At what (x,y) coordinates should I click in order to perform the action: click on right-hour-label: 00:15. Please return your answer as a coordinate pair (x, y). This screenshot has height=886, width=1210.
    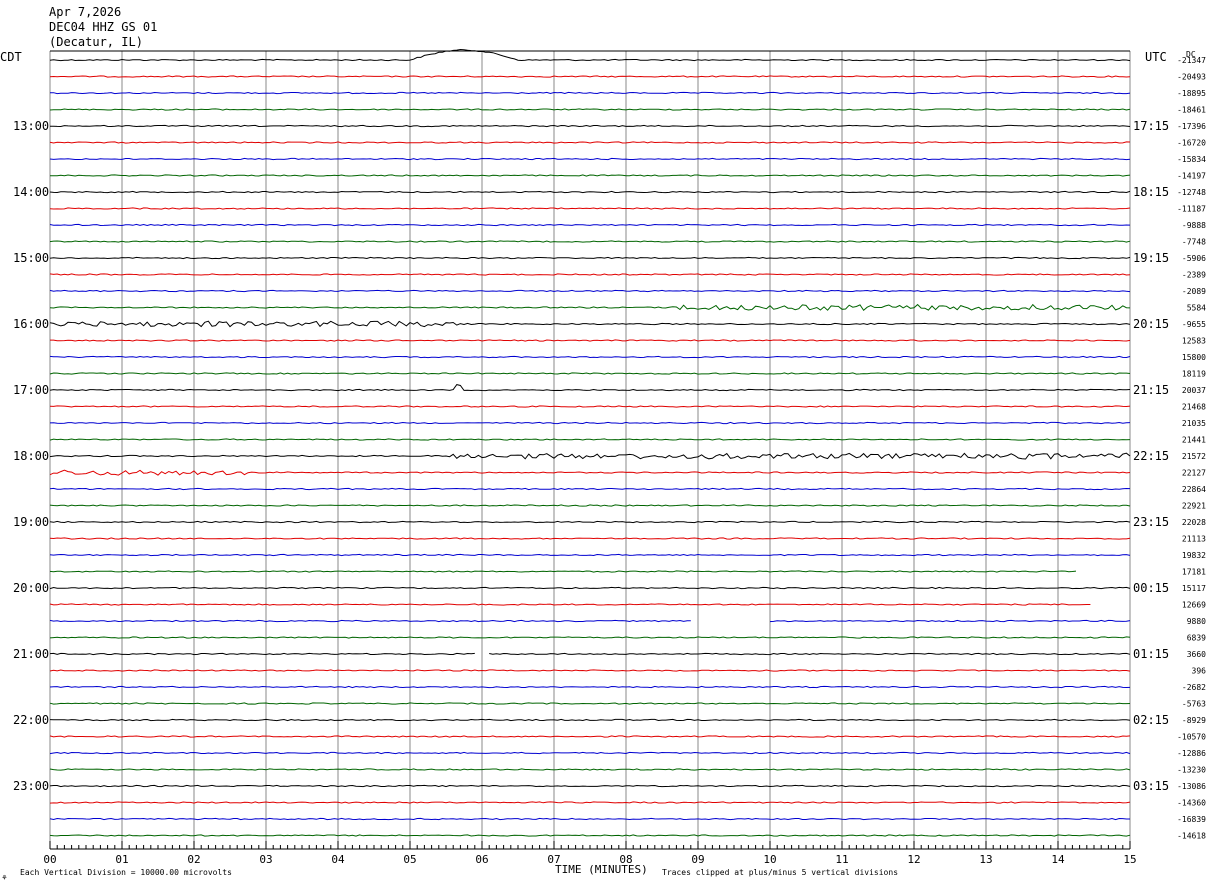
    Looking at the image, I should click on (1151, 588).